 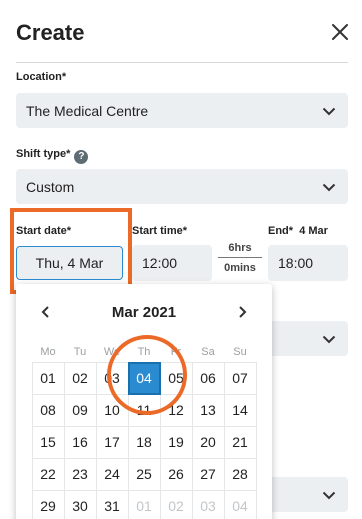 What do you see at coordinates (240, 268) in the screenshot?
I see `duration-mins: 0mins` at bounding box center [240, 268].